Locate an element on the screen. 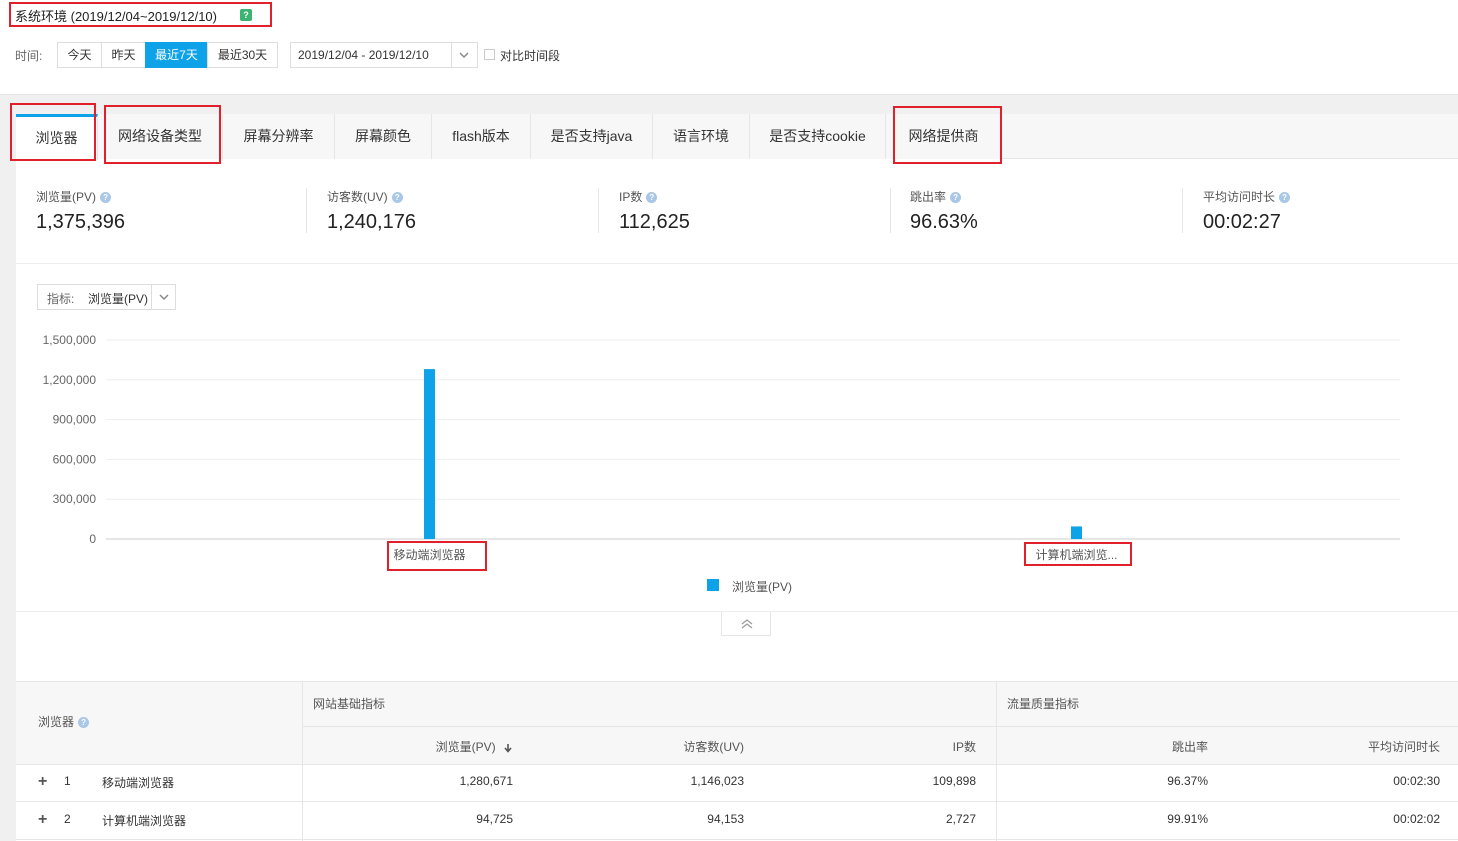 This screenshot has height=841, width=1458. indicator-dropdown-button is located at coordinates (163, 297).